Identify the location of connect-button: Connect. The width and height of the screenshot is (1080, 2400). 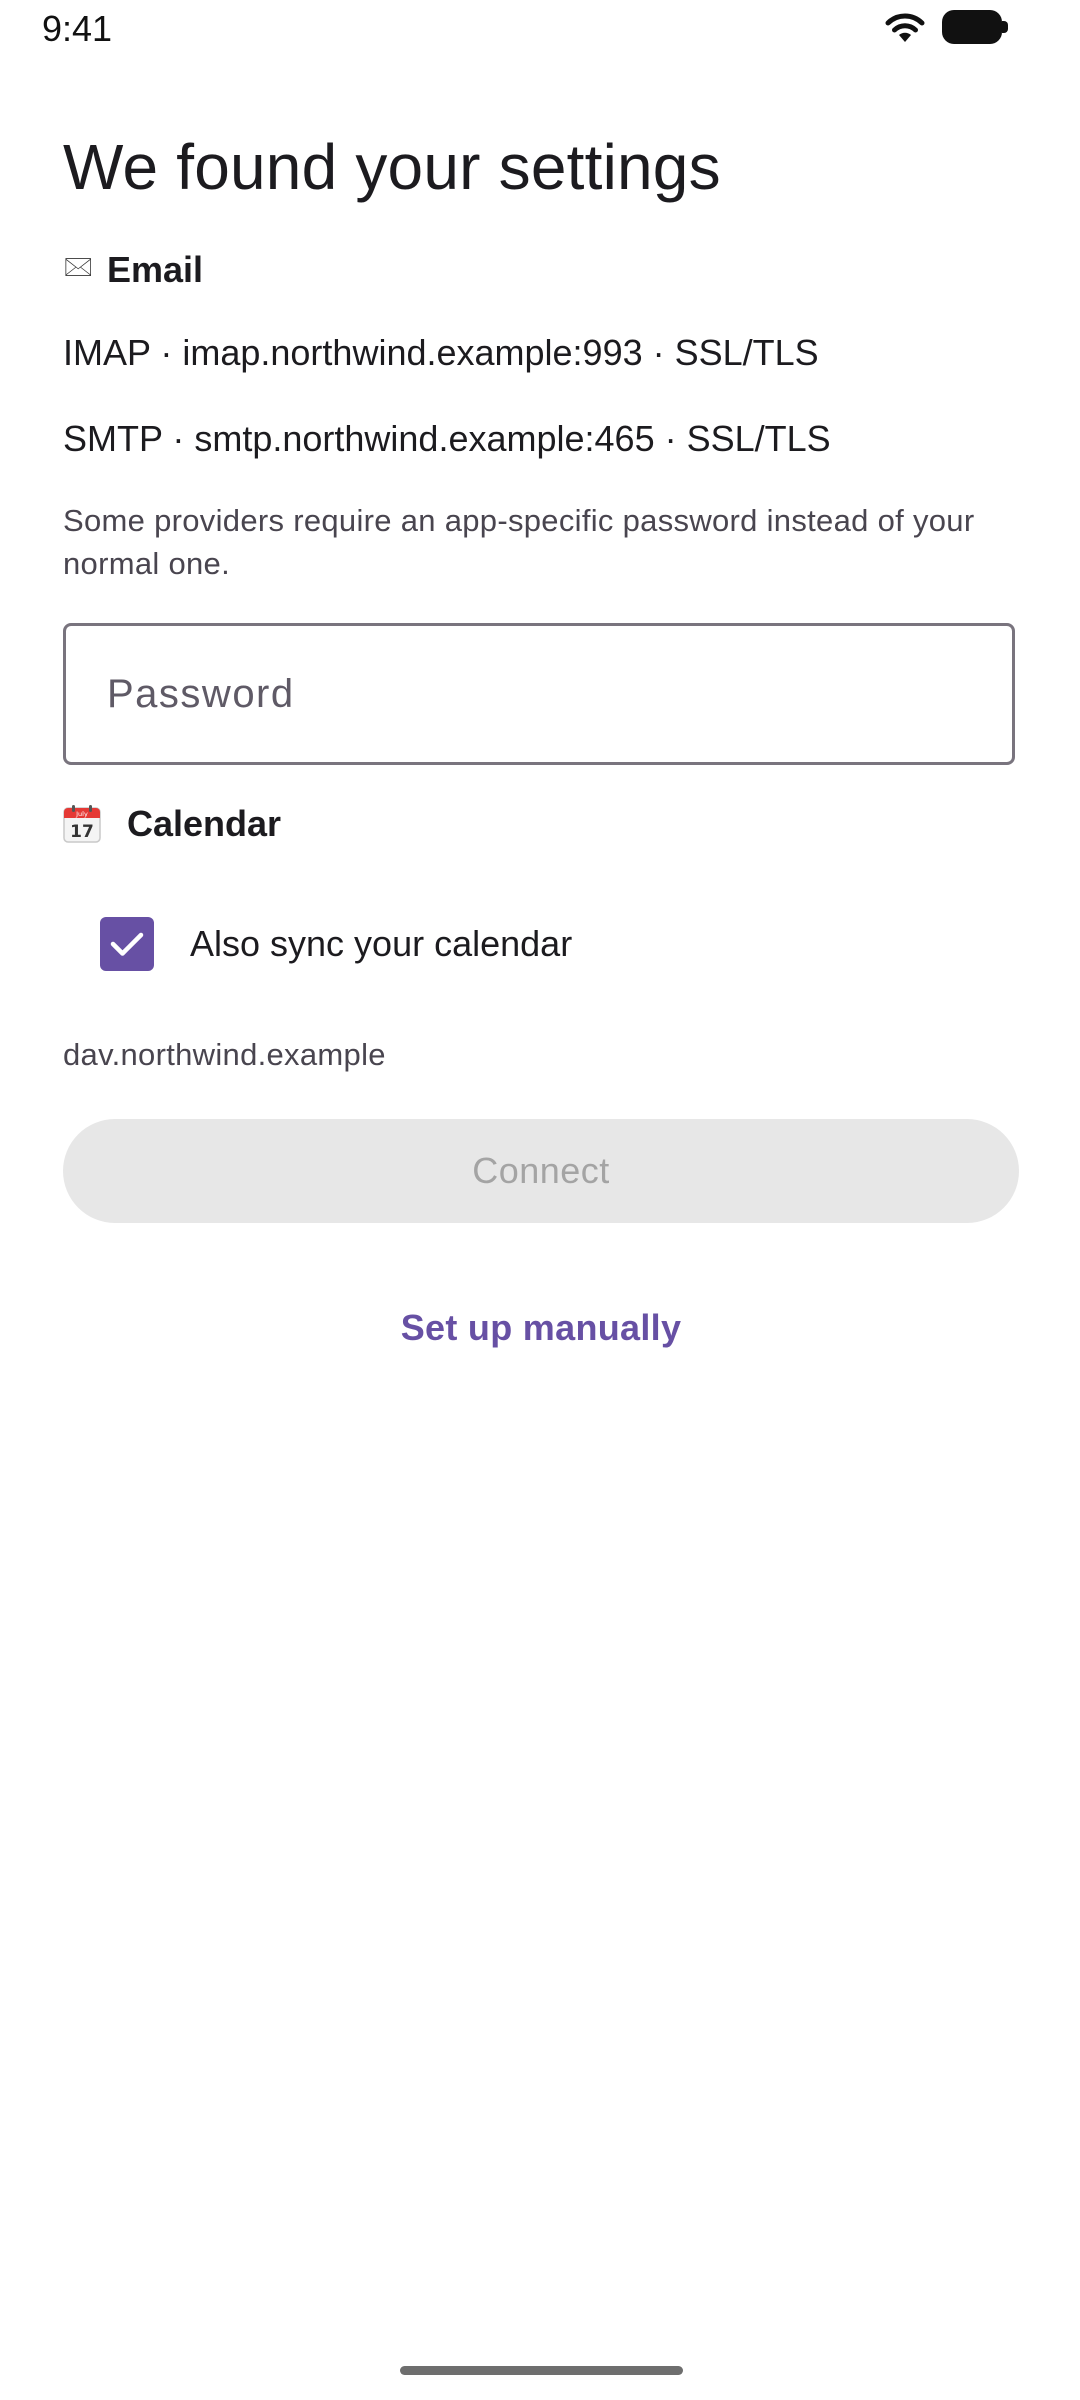
(541, 1171).